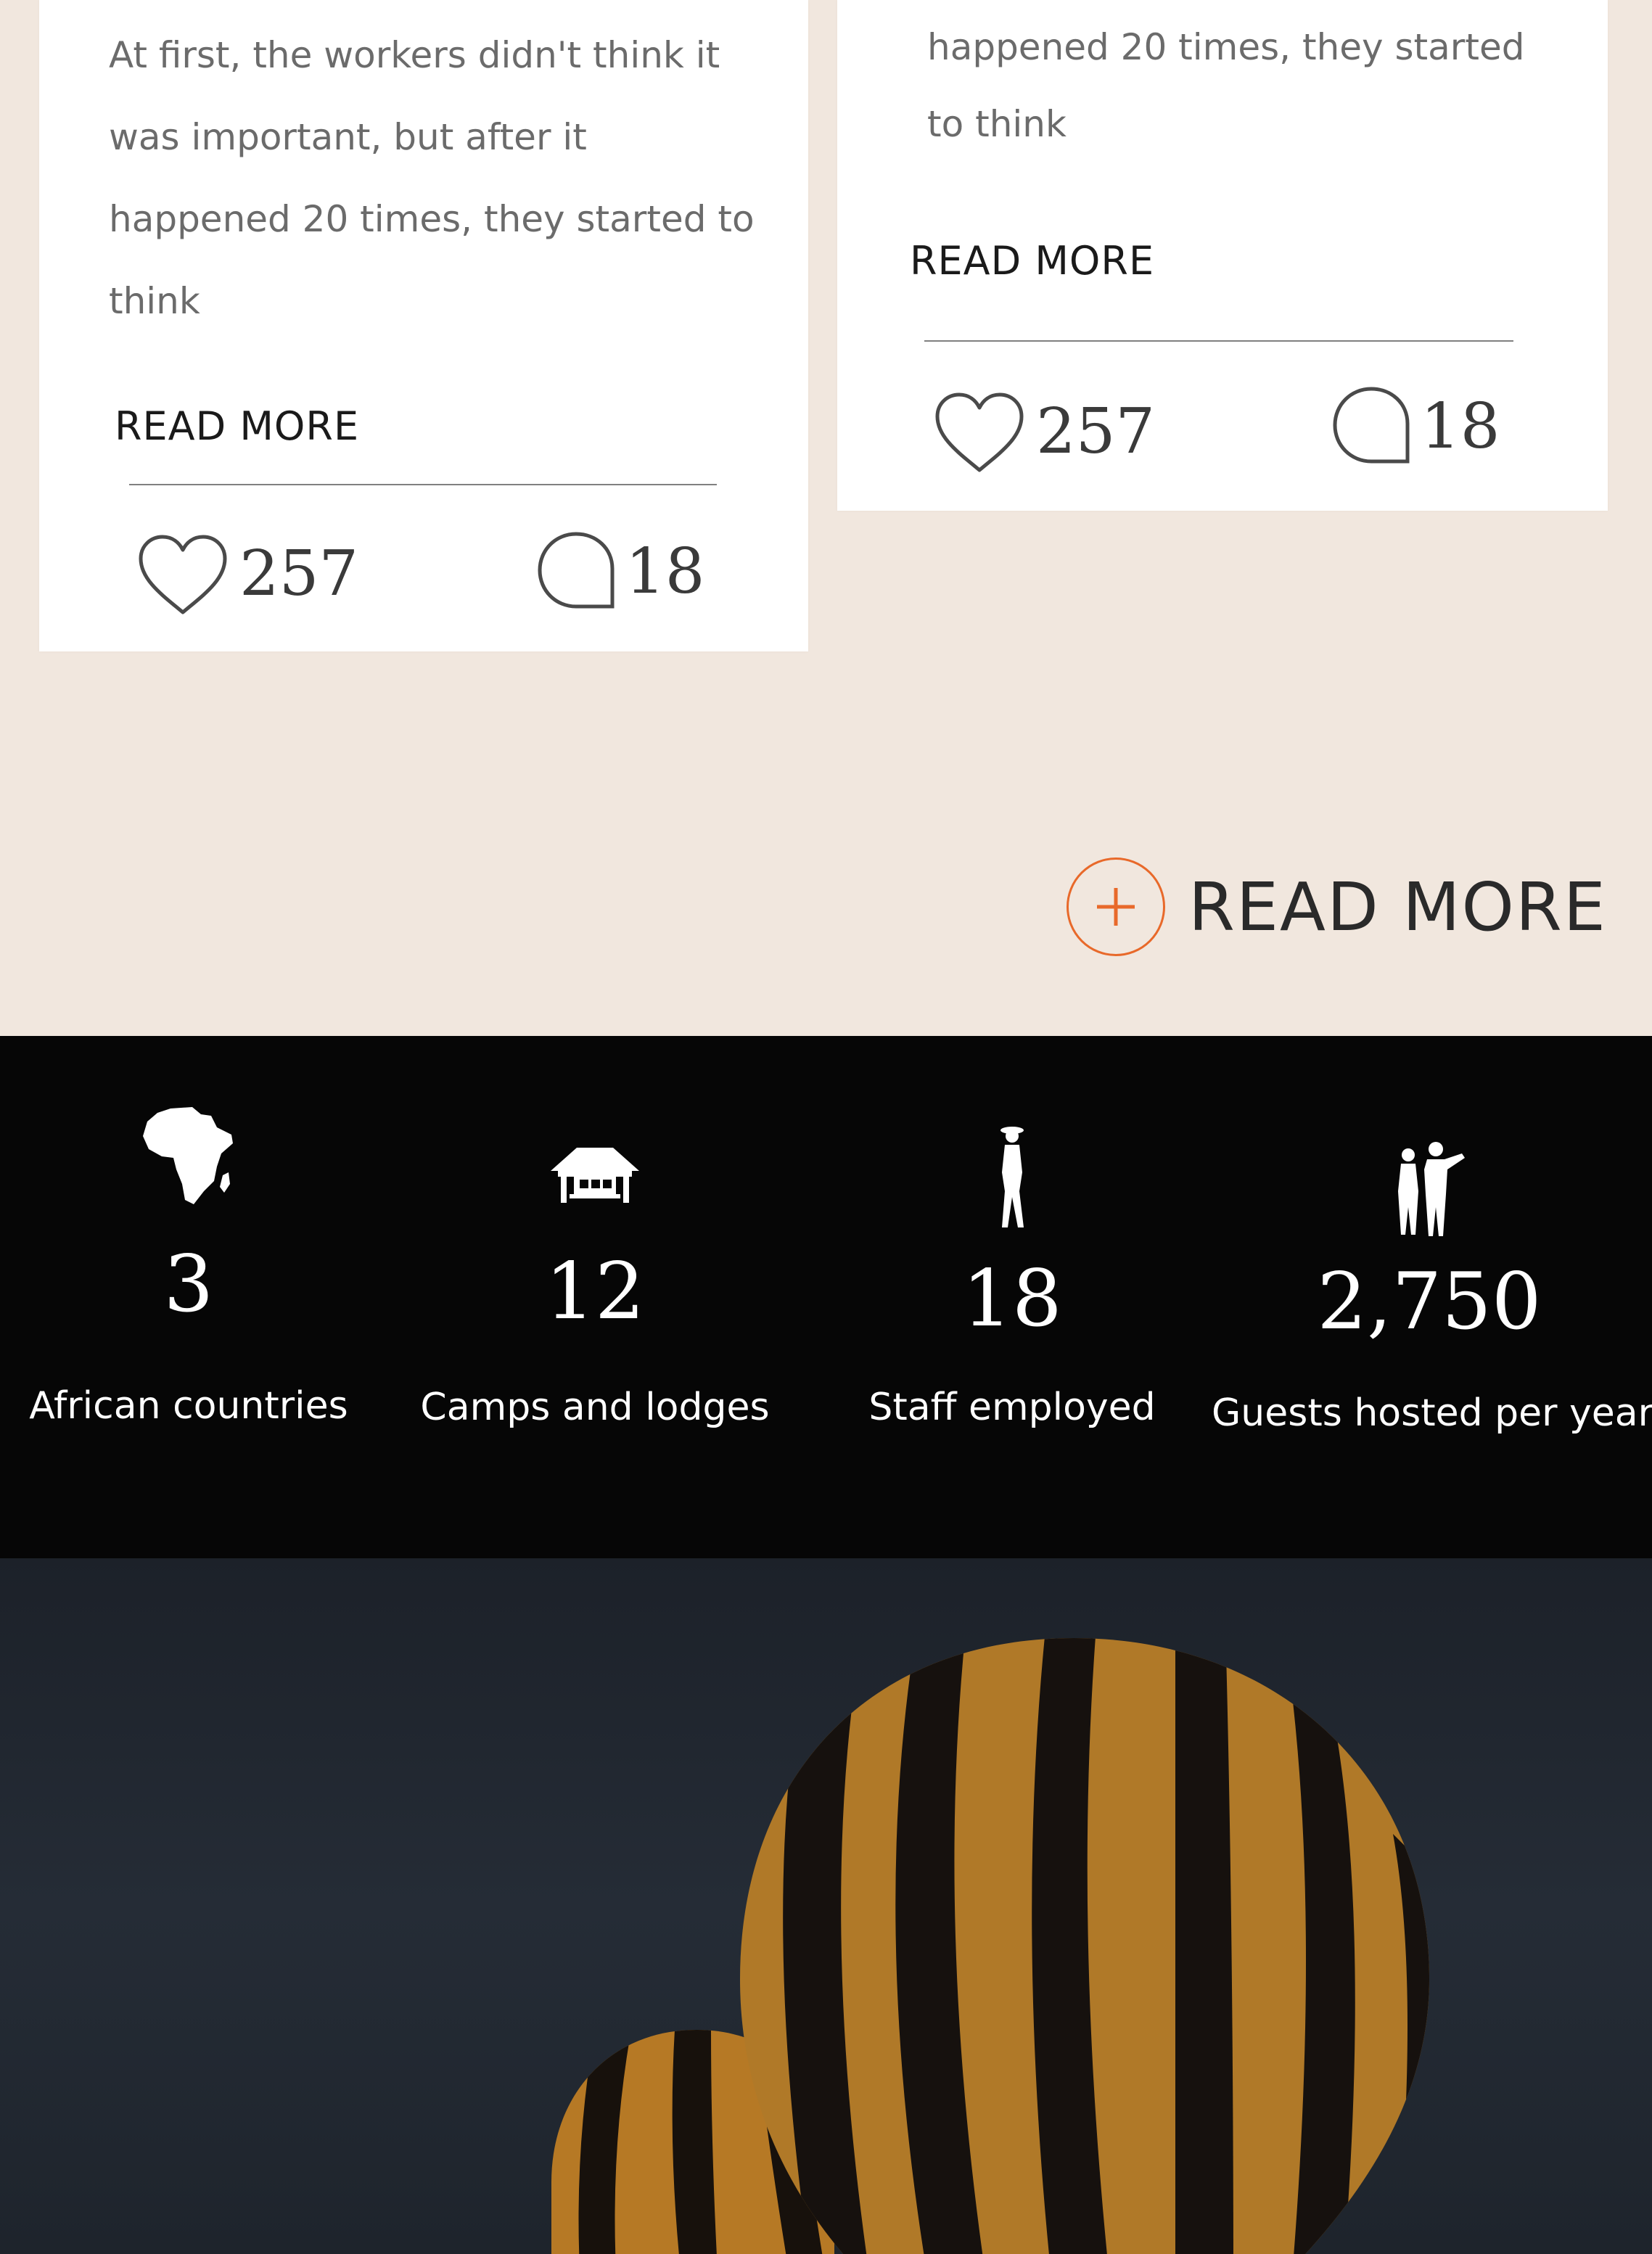 The width and height of the screenshot is (1652, 2254). I want to click on stat-number: 3, so click(189, 1284).